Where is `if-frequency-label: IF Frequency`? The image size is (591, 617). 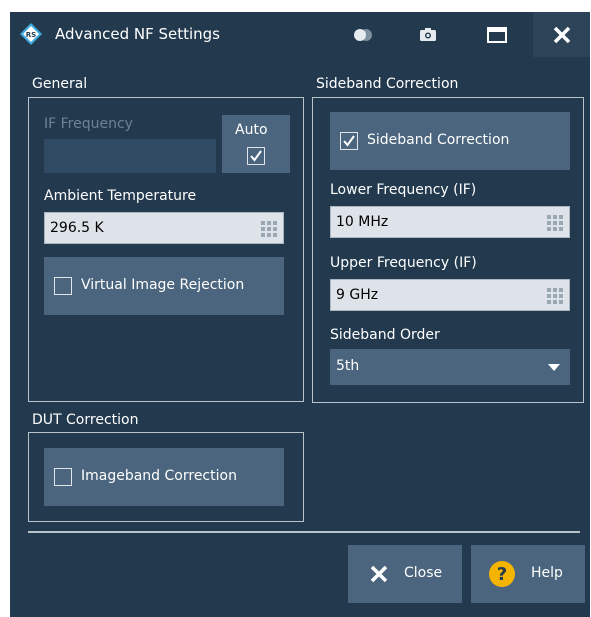
if-frequency-label: IF Frequency is located at coordinates (88, 124).